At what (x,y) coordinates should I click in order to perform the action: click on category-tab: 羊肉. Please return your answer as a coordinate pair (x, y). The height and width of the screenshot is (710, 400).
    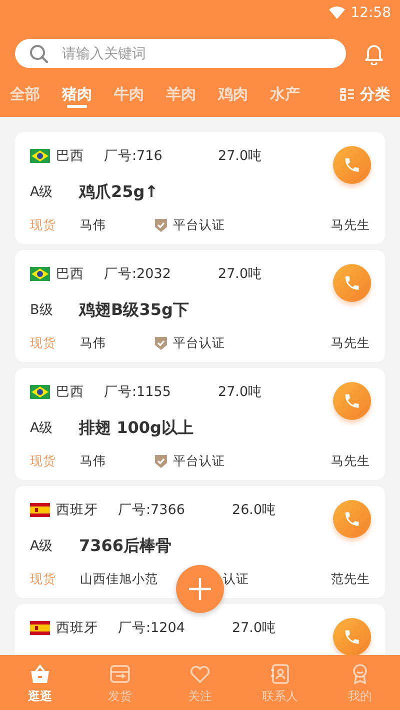
    Looking at the image, I should click on (181, 93).